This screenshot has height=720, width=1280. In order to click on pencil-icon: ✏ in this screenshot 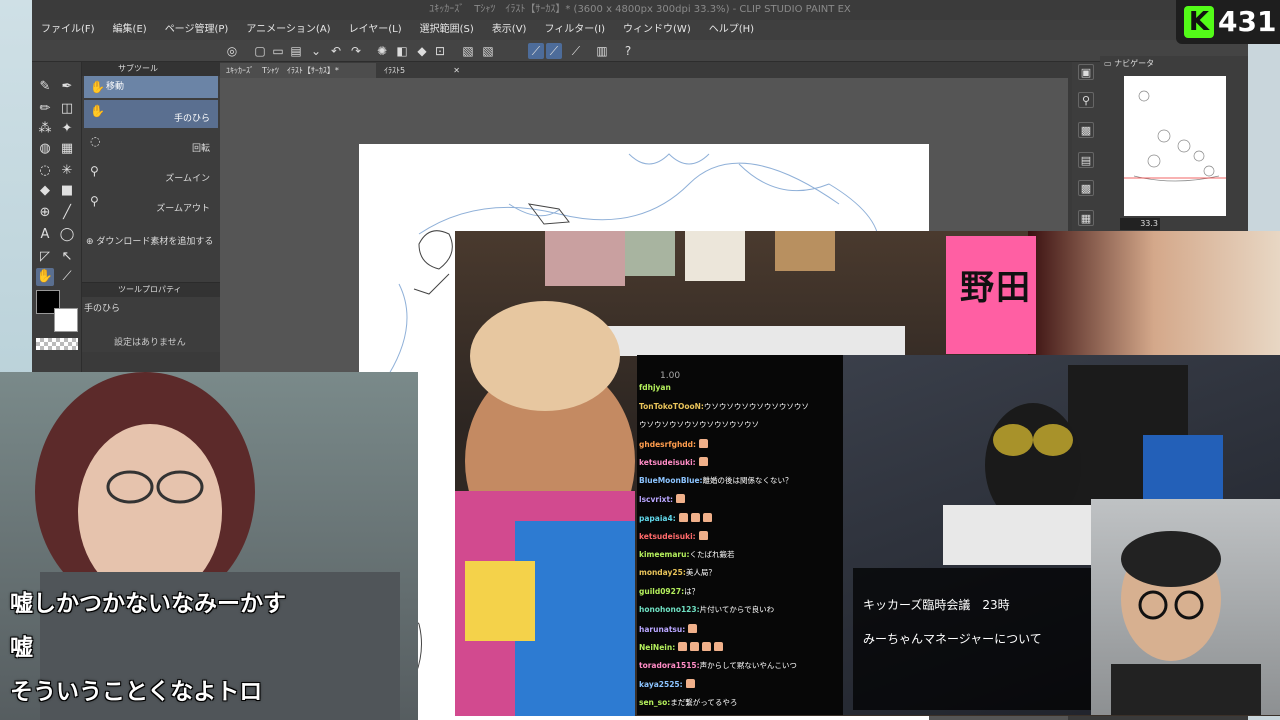, I will do `click(45, 109)`.